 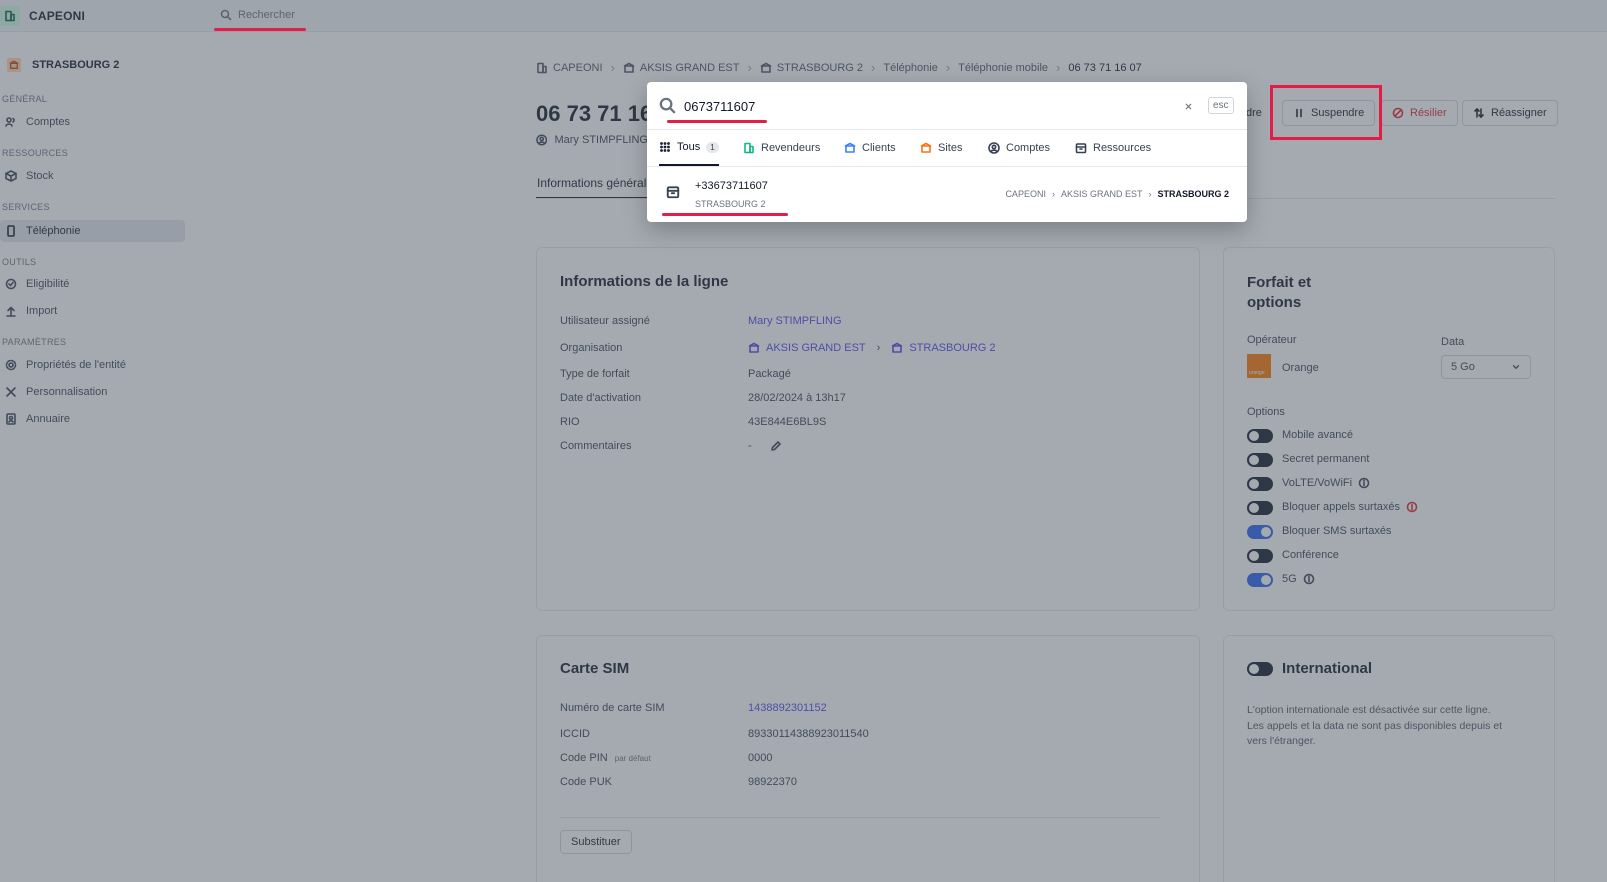 What do you see at coordinates (850, 147) in the screenshot?
I see `store-icon` at bounding box center [850, 147].